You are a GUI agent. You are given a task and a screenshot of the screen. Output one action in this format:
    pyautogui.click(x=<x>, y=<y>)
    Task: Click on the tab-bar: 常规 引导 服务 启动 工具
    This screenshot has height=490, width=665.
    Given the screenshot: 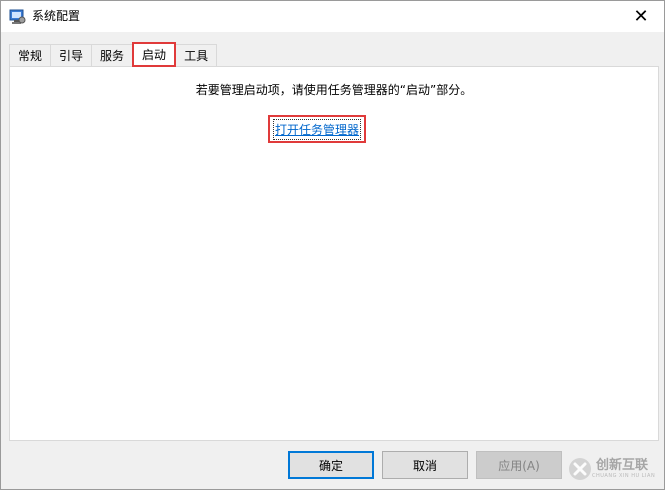 What is the action you would take?
    pyautogui.click(x=113, y=54)
    